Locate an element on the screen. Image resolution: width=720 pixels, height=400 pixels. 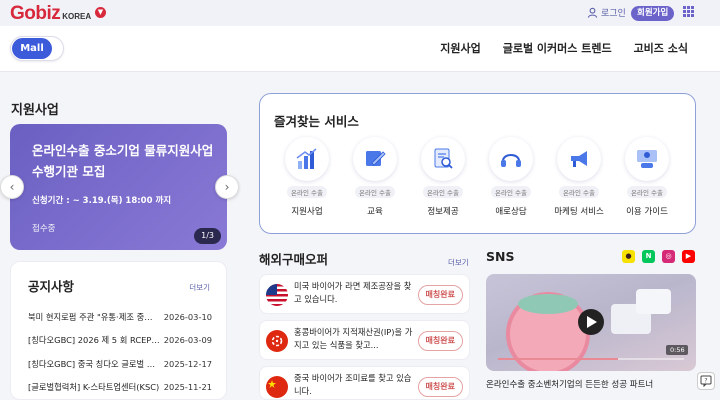
favorite-guide: 온라인 수출 이용 가이드 is located at coordinates (647, 177).